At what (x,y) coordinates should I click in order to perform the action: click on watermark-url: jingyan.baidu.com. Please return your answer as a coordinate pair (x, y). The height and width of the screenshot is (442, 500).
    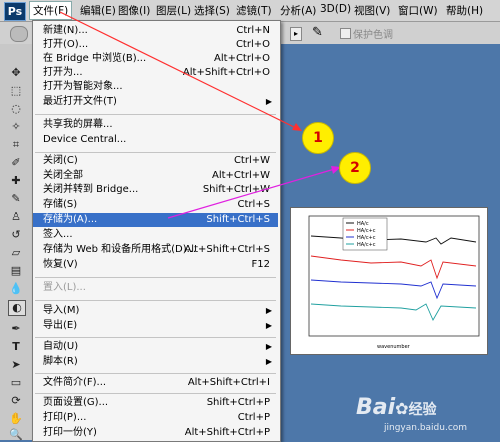
    Looking at the image, I should click on (426, 428).